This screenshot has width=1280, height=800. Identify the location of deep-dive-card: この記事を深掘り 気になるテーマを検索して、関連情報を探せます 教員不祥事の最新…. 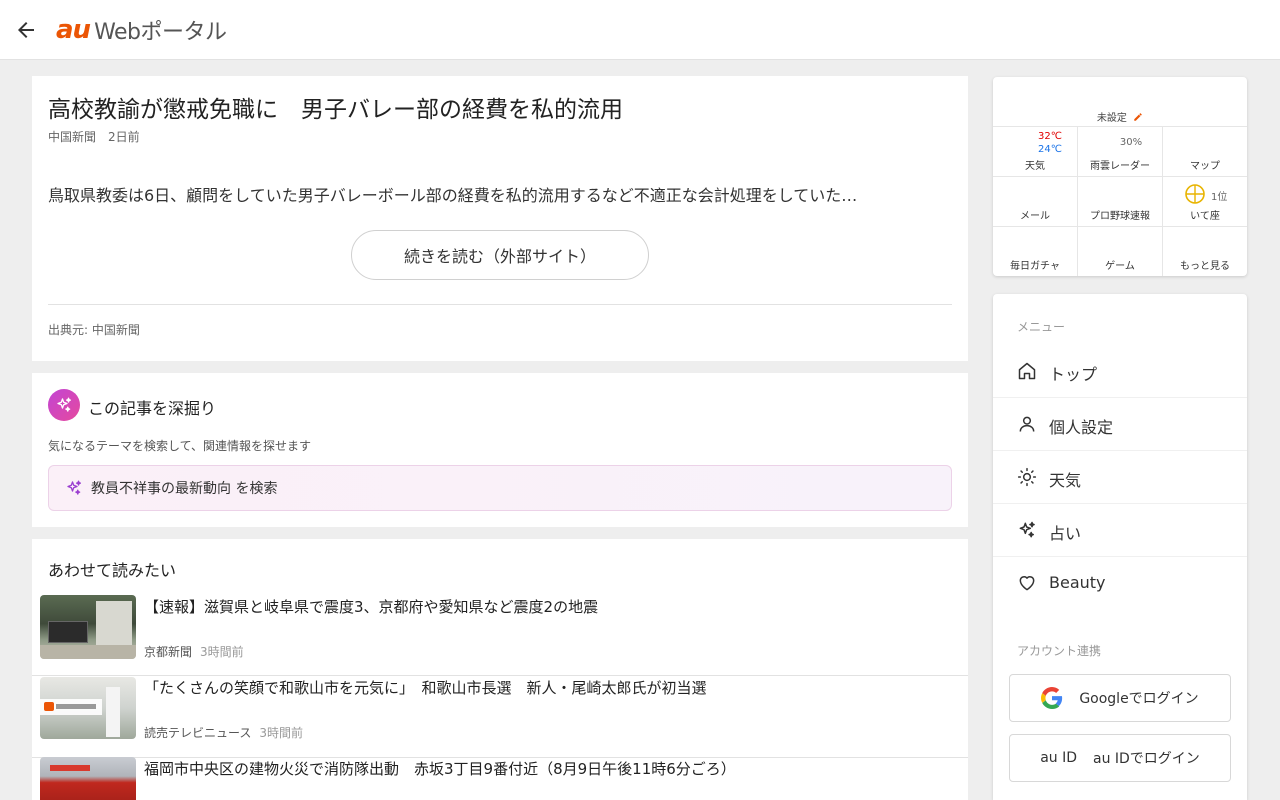
(500, 450).